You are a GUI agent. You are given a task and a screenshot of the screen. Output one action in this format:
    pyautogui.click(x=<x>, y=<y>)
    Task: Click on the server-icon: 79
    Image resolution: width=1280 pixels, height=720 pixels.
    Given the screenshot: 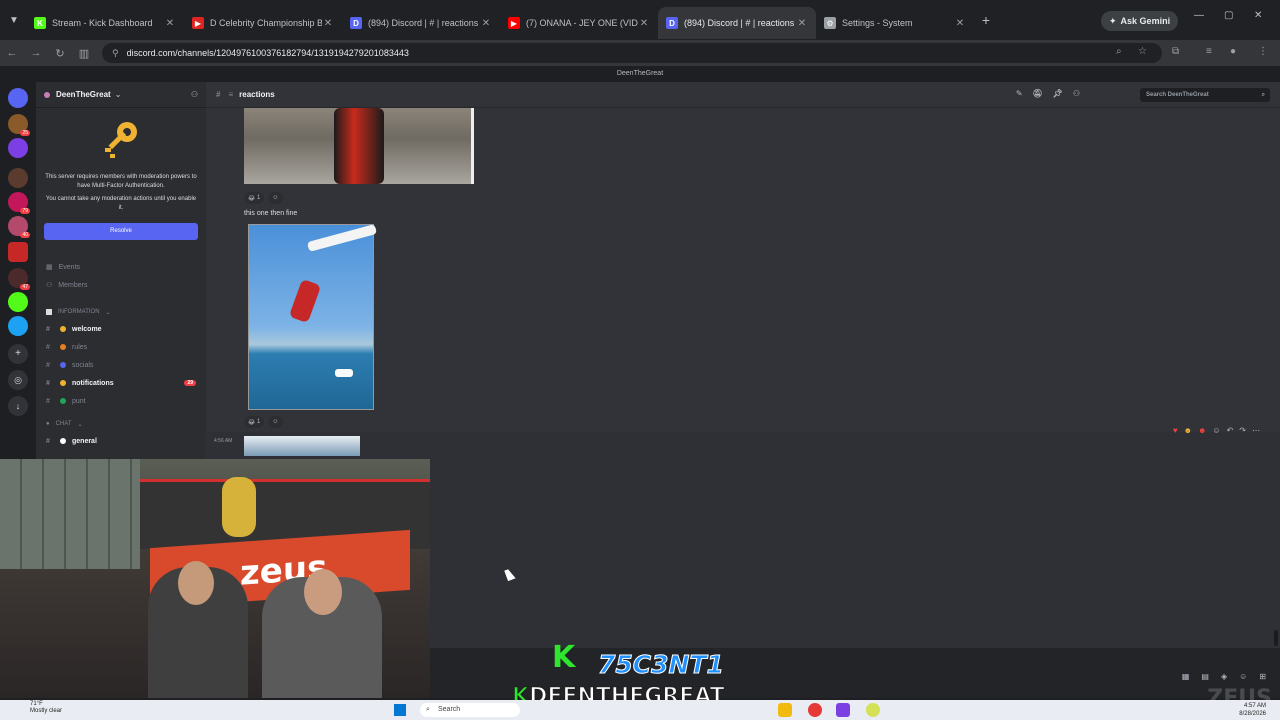 What is the action you would take?
    pyautogui.click(x=19, y=203)
    